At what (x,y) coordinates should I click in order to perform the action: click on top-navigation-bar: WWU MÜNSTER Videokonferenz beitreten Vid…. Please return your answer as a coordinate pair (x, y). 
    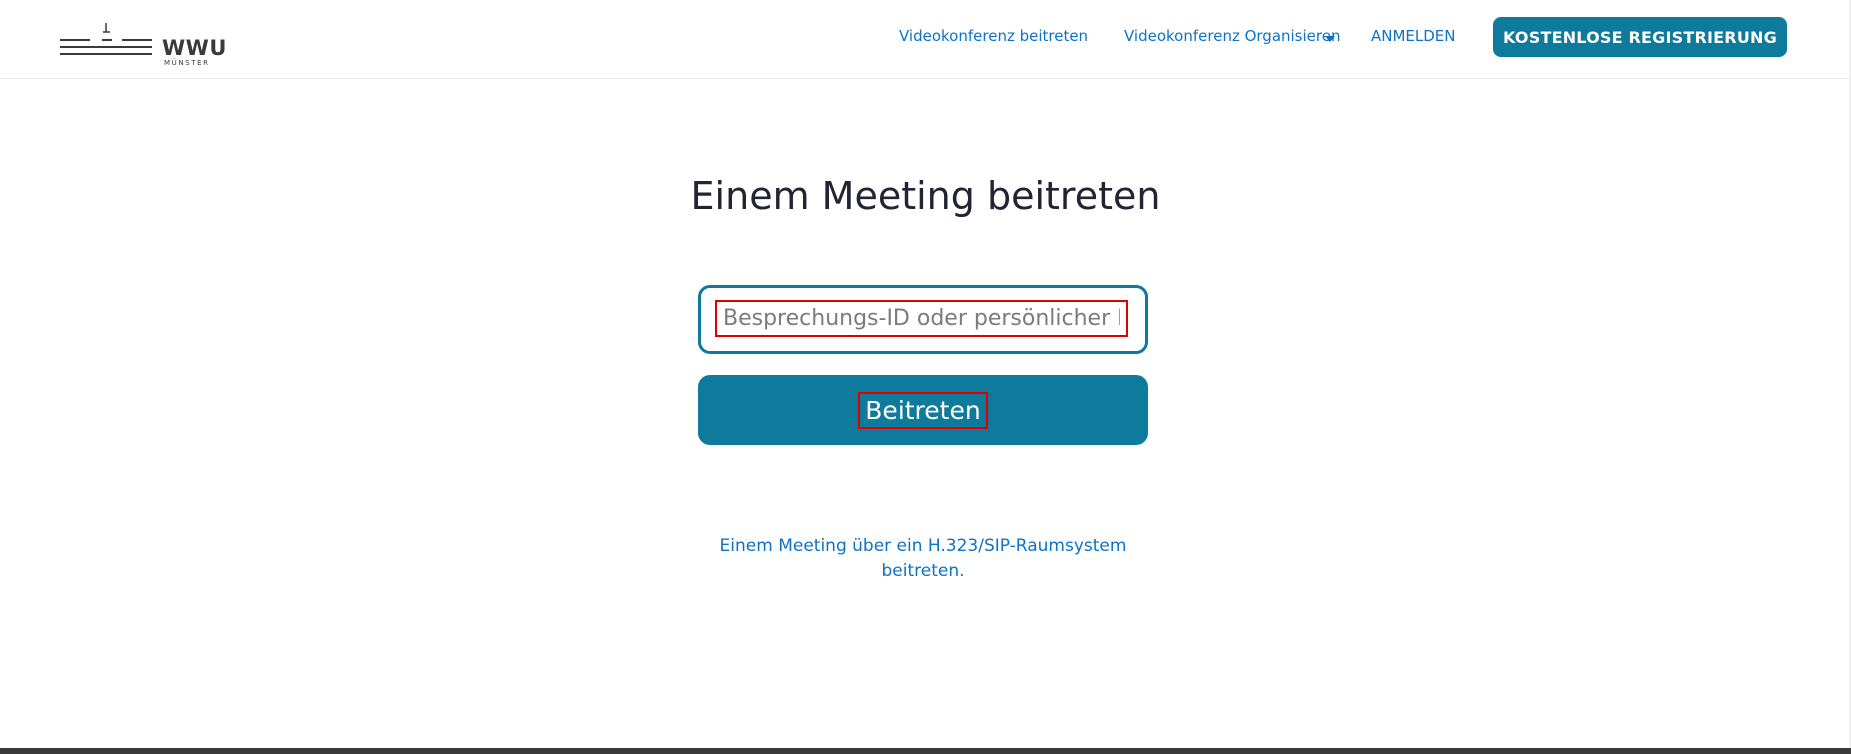
    Looking at the image, I should click on (925, 39).